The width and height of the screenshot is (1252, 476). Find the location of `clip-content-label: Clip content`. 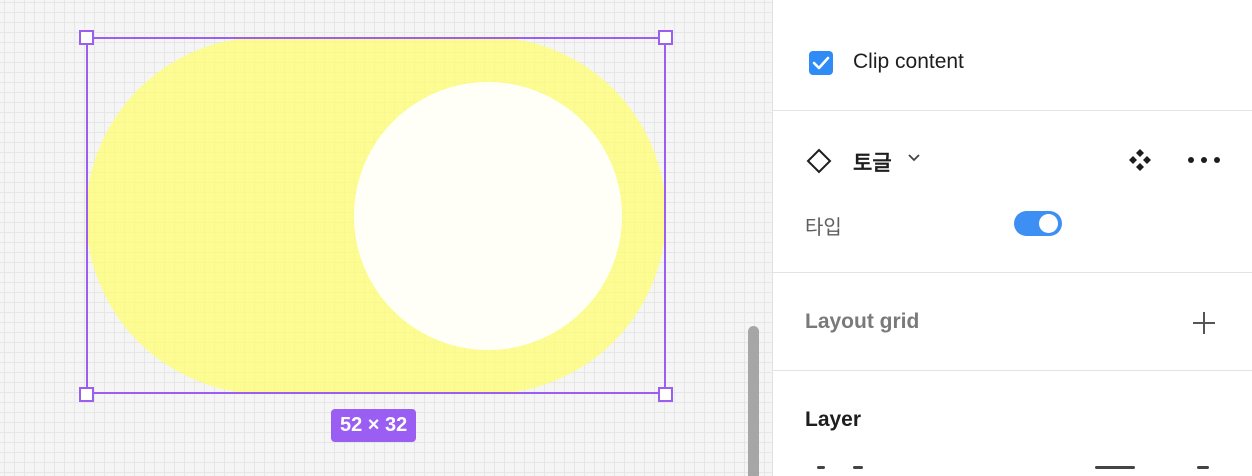

clip-content-label: Clip content is located at coordinates (908, 62).